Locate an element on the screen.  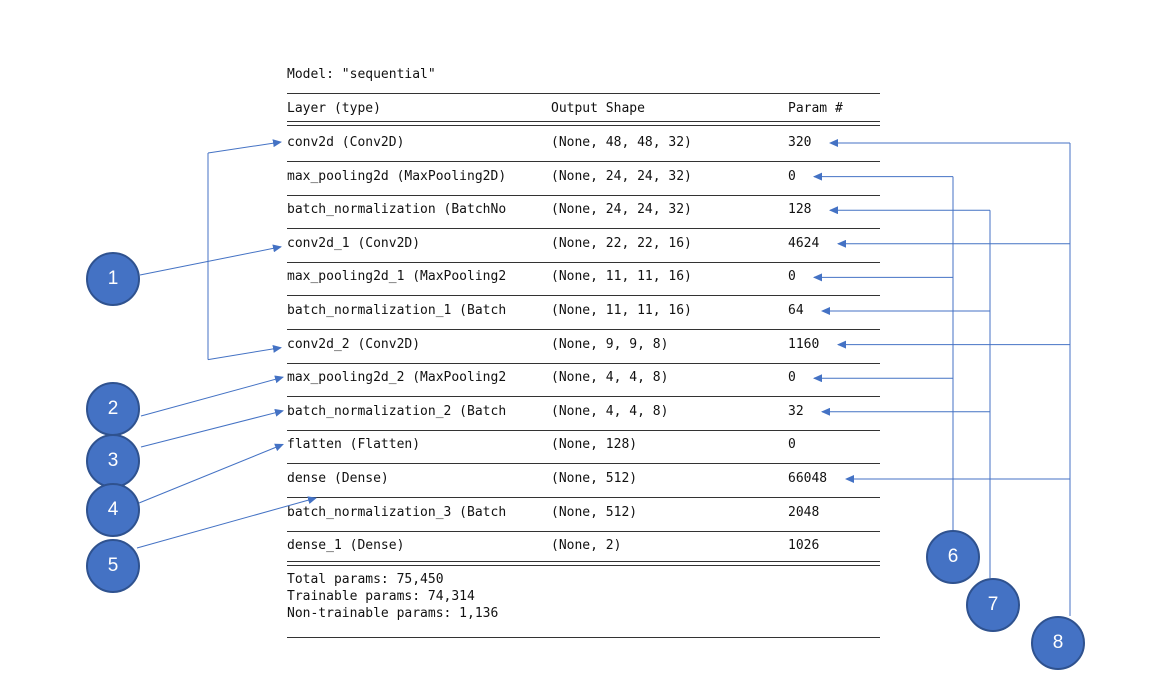
callout-2: 2 is located at coordinates (113, 409).